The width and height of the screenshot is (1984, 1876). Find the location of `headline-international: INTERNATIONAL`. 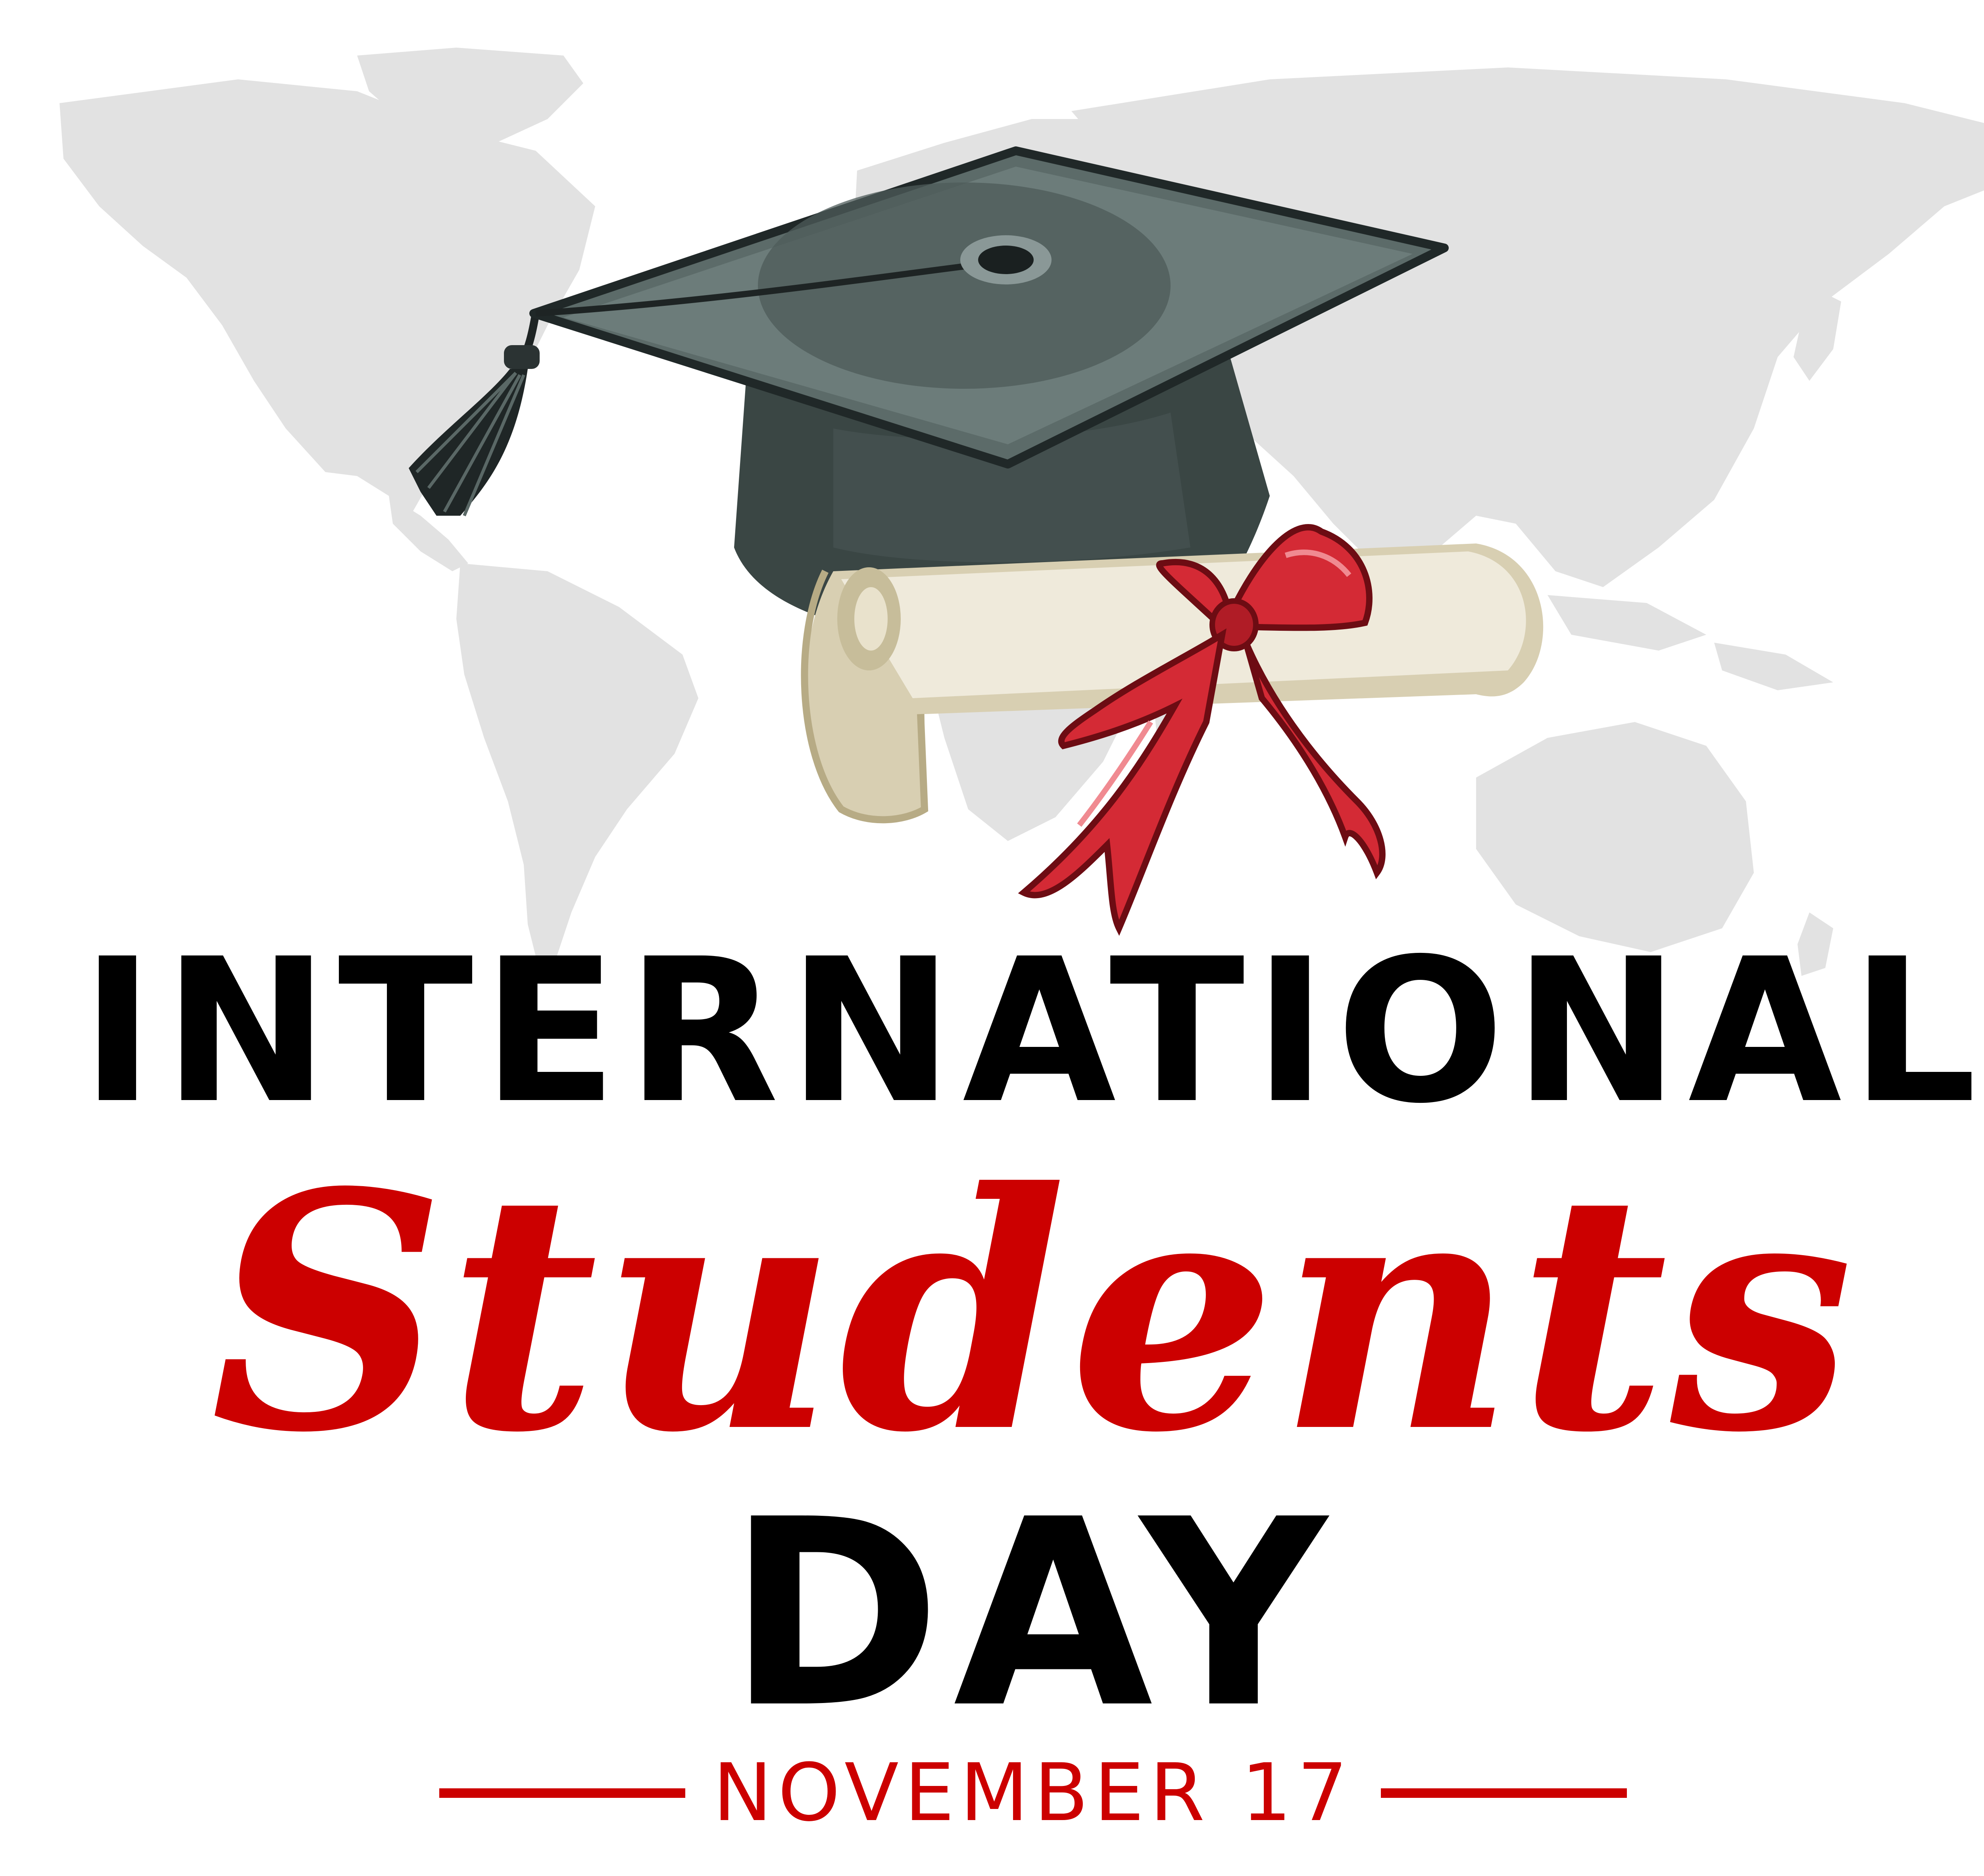

headline-international: INTERNATIONAL is located at coordinates (1032, 1031).